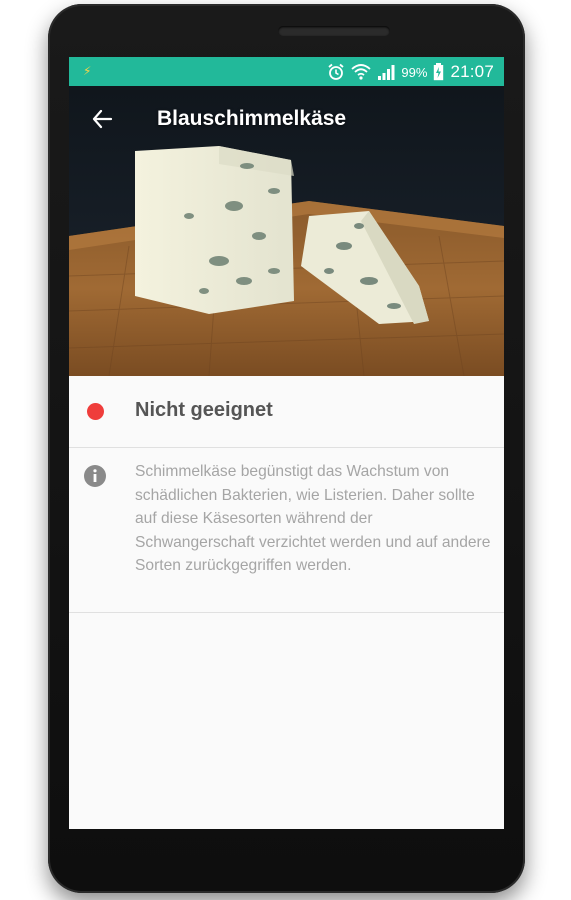  What do you see at coordinates (386, 72) in the screenshot?
I see `signal-bars-icon` at bounding box center [386, 72].